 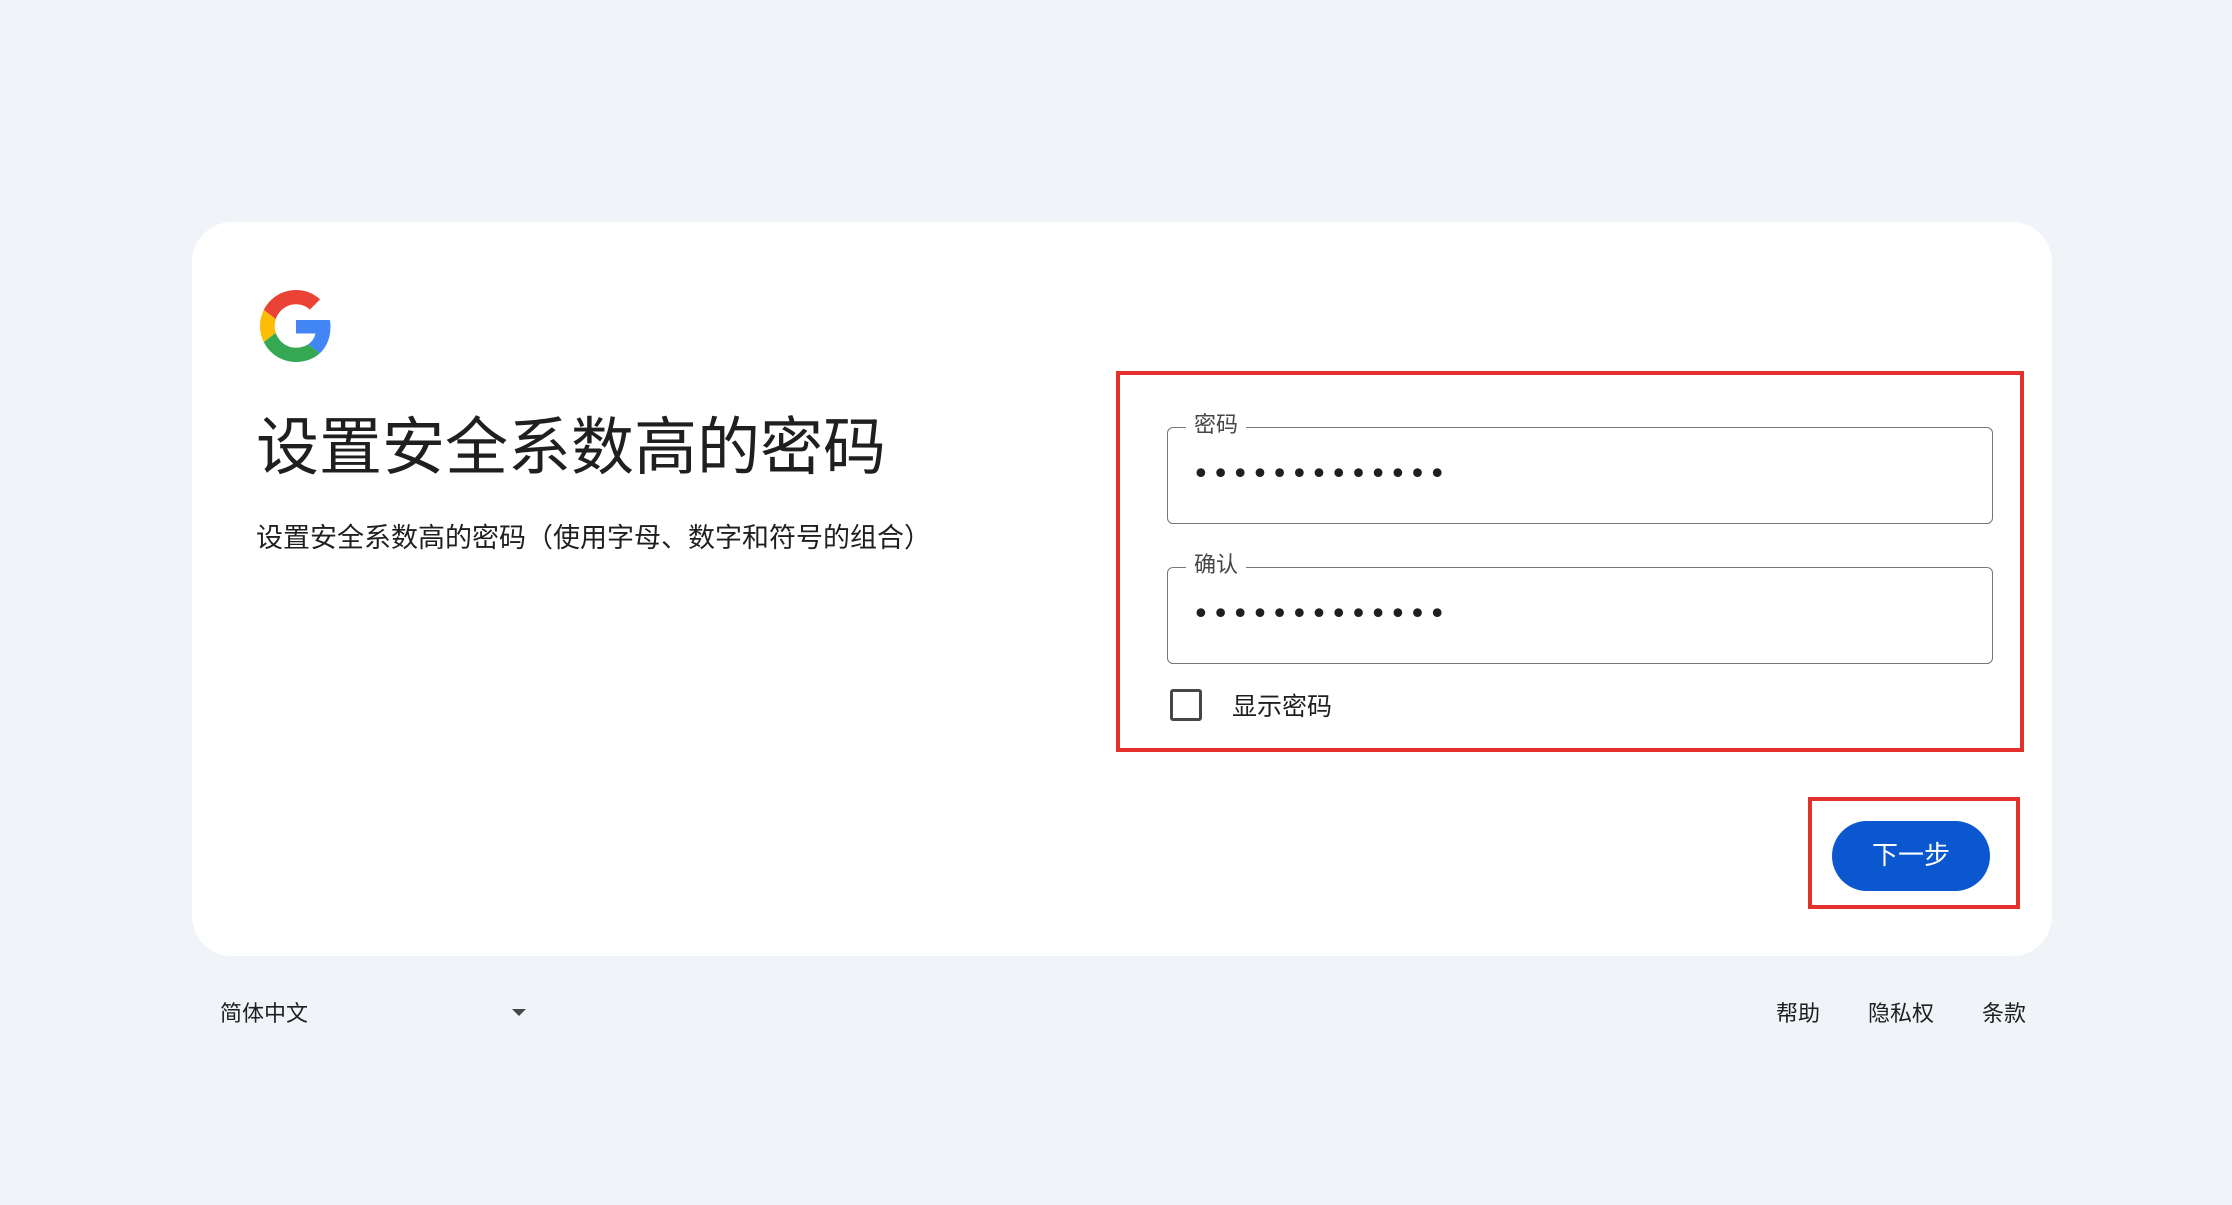 What do you see at coordinates (295, 326) in the screenshot?
I see `google-g-icon` at bounding box center [295, 326].